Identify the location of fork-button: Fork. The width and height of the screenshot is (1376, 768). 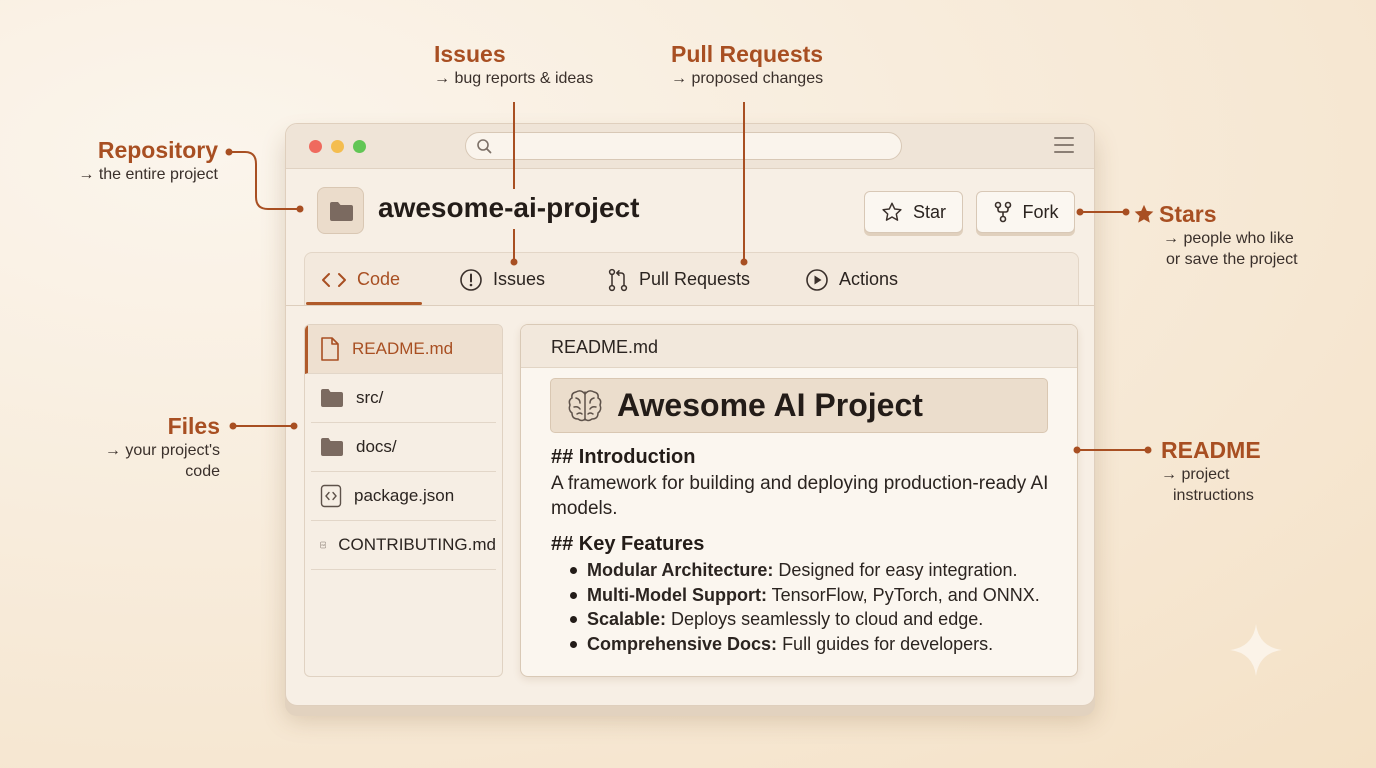
(1025, 212).